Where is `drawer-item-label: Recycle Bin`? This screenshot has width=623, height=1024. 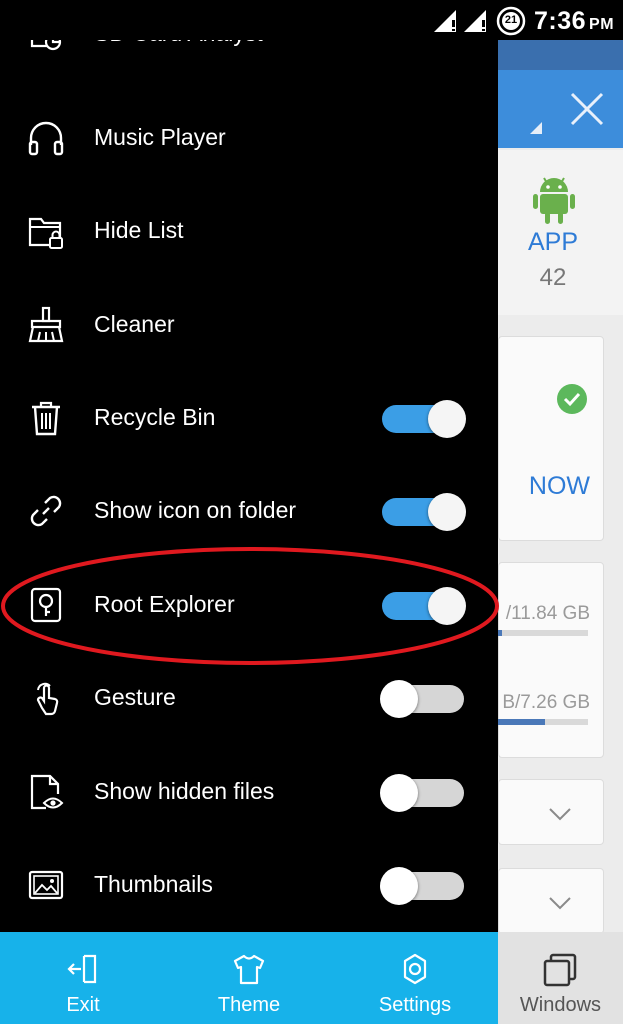 drawer-item-label: Recycle Bin is located at coordinates (155, 417).